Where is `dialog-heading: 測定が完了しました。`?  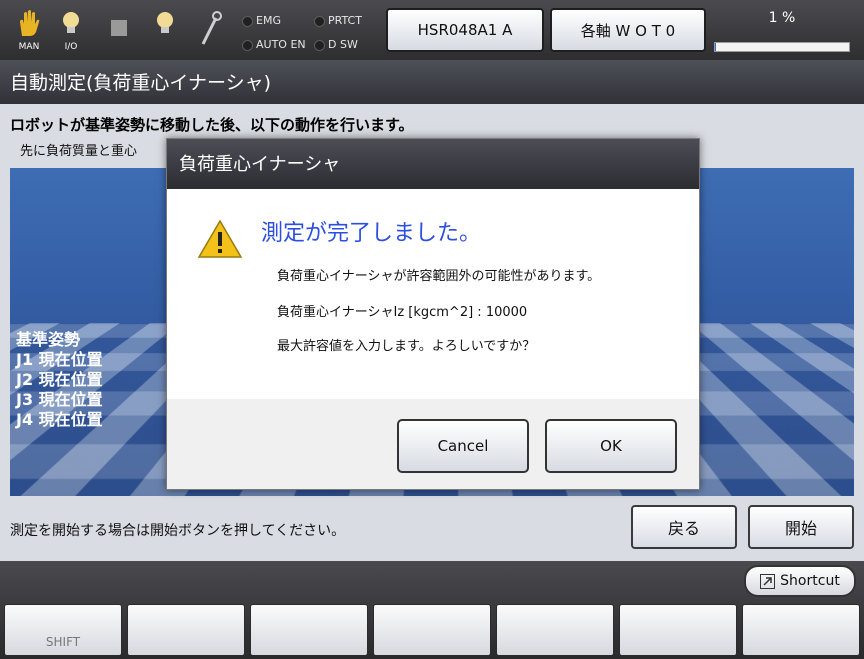 dialog-heading: 測定が完了しました。 is located at coordinates (371, 233).